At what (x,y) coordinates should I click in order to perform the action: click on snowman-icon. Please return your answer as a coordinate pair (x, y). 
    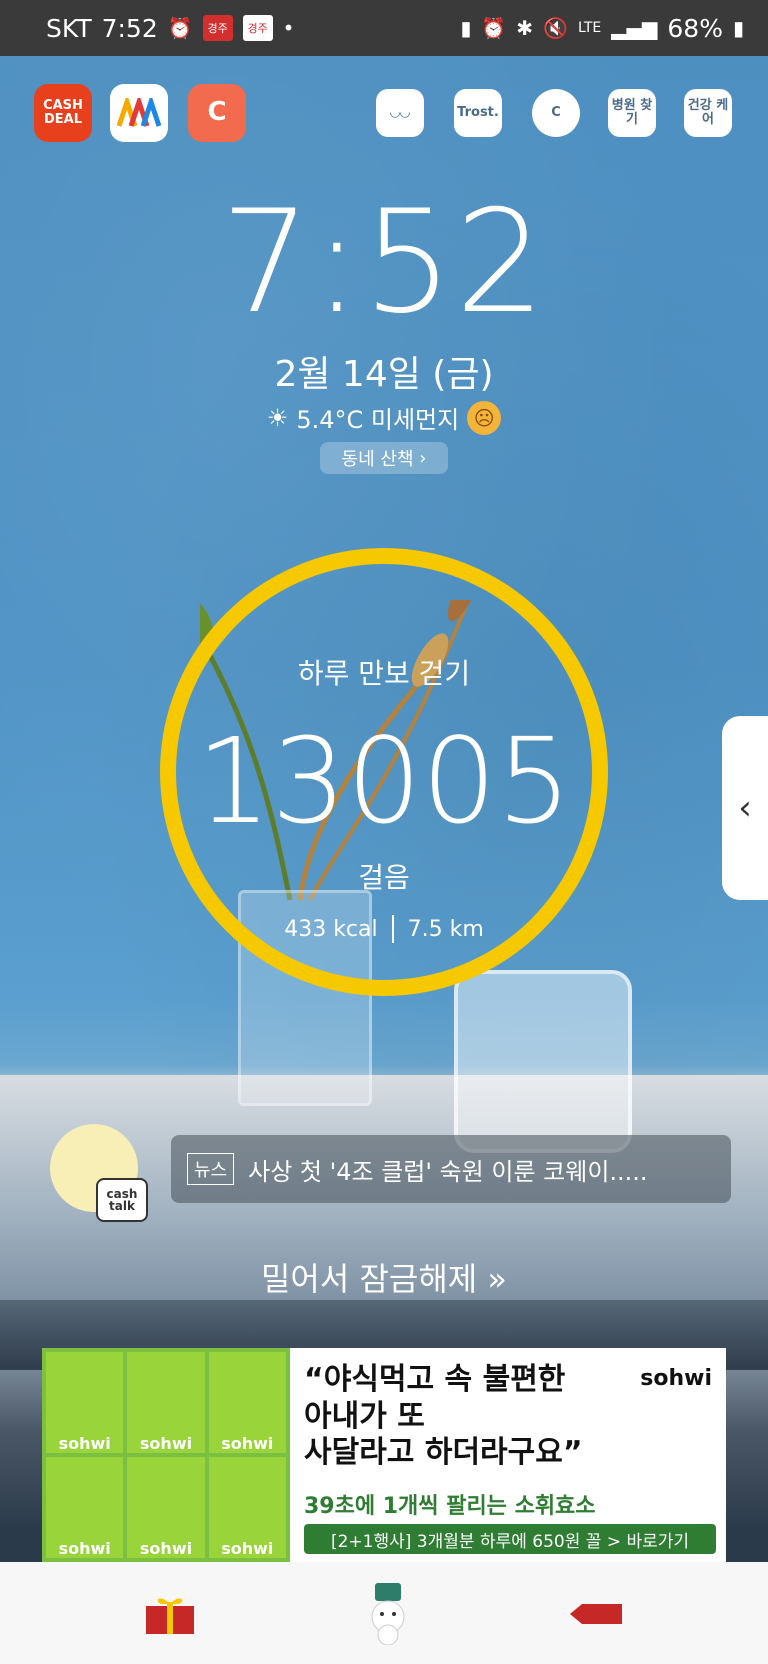
    Looking at the image, I should click on (388, 1614).